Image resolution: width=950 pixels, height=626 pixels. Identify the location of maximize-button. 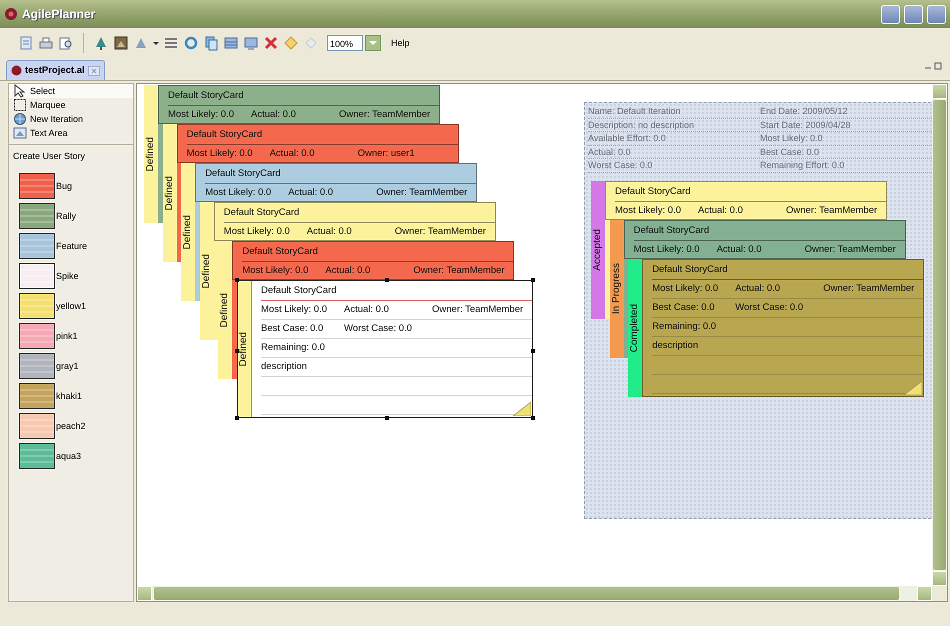
(913, 14).